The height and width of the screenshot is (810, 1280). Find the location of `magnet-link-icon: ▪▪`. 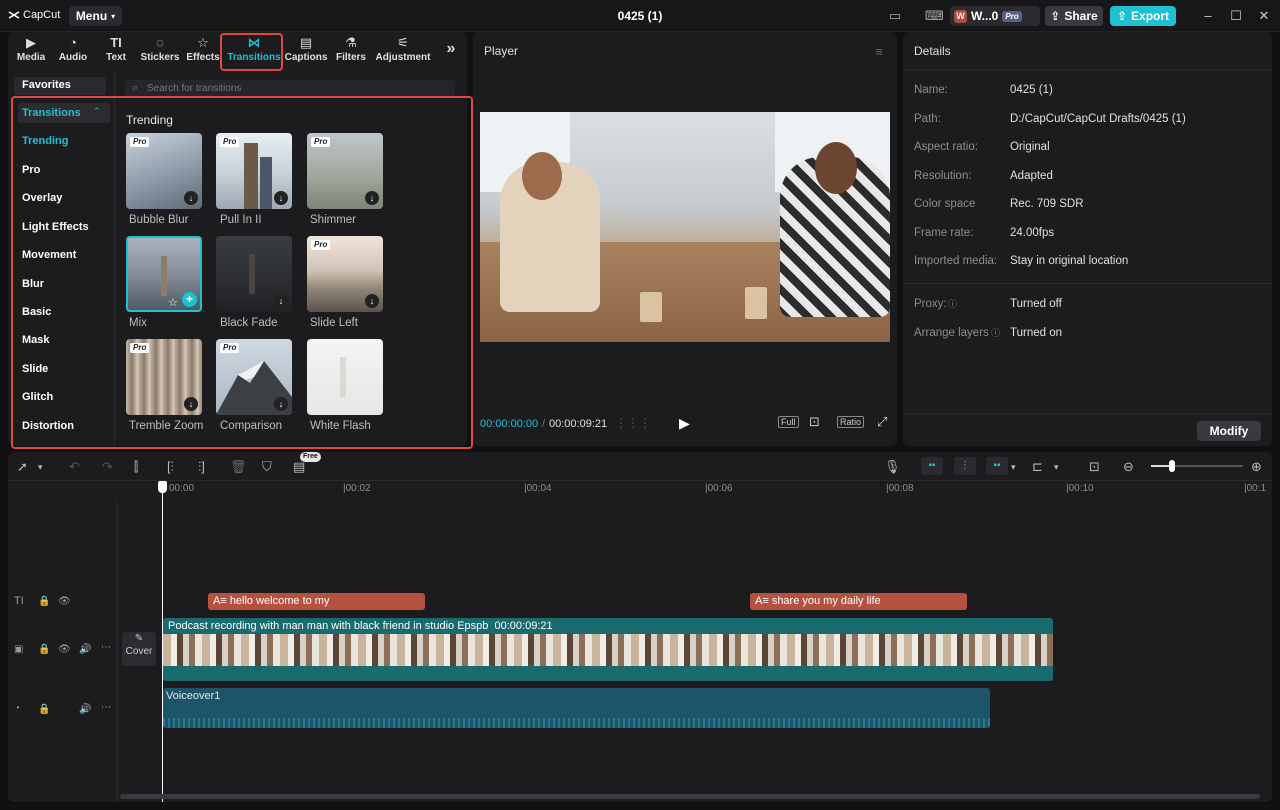

magnet-link-icon: ▪▪ is located at coordinates (932, 466).